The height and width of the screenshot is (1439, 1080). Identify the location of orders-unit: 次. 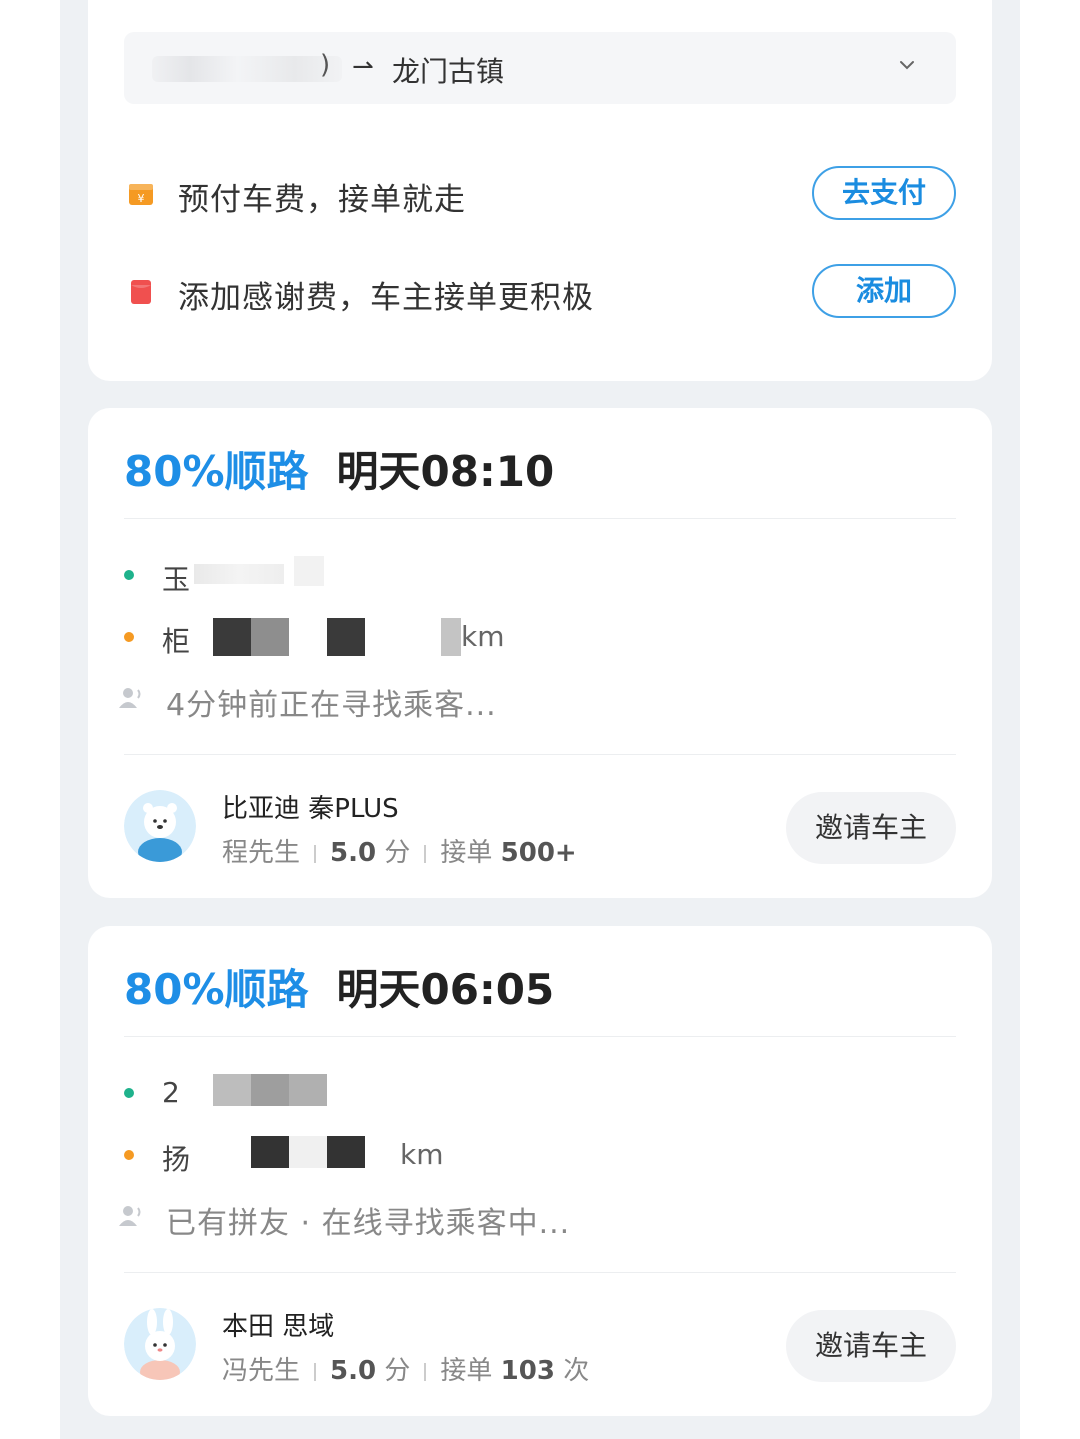
(576, 1371).